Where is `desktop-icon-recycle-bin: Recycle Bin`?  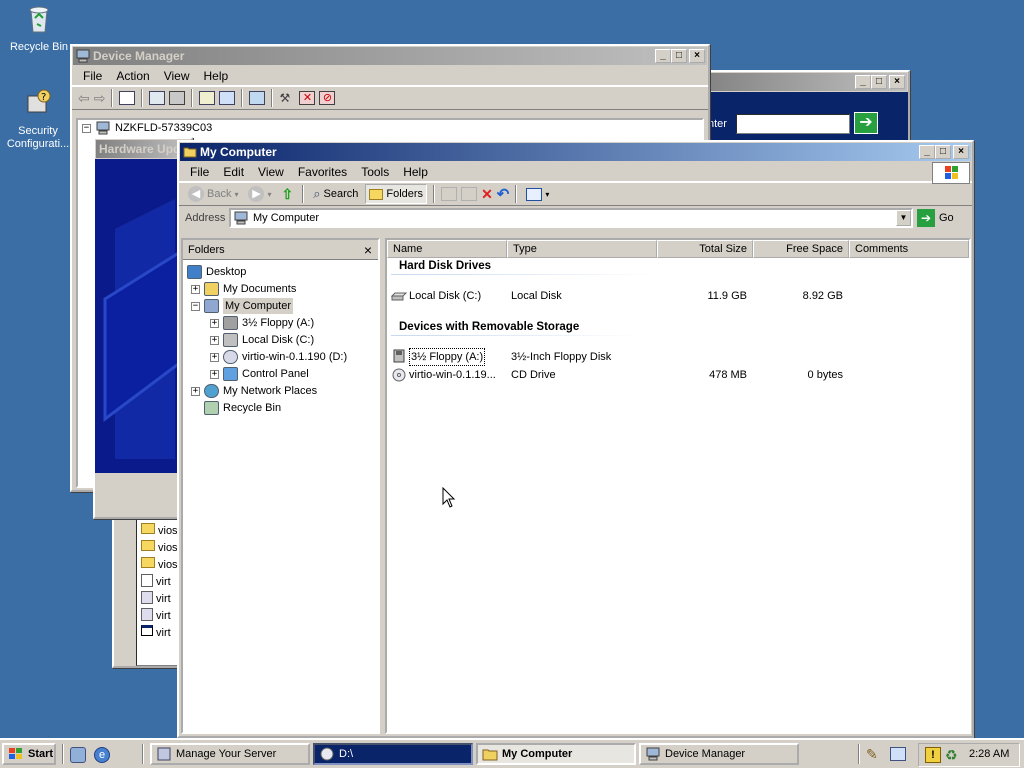
desktop-icon-recycle-bin: Recycle Bin is located at coordinates (39, 28).